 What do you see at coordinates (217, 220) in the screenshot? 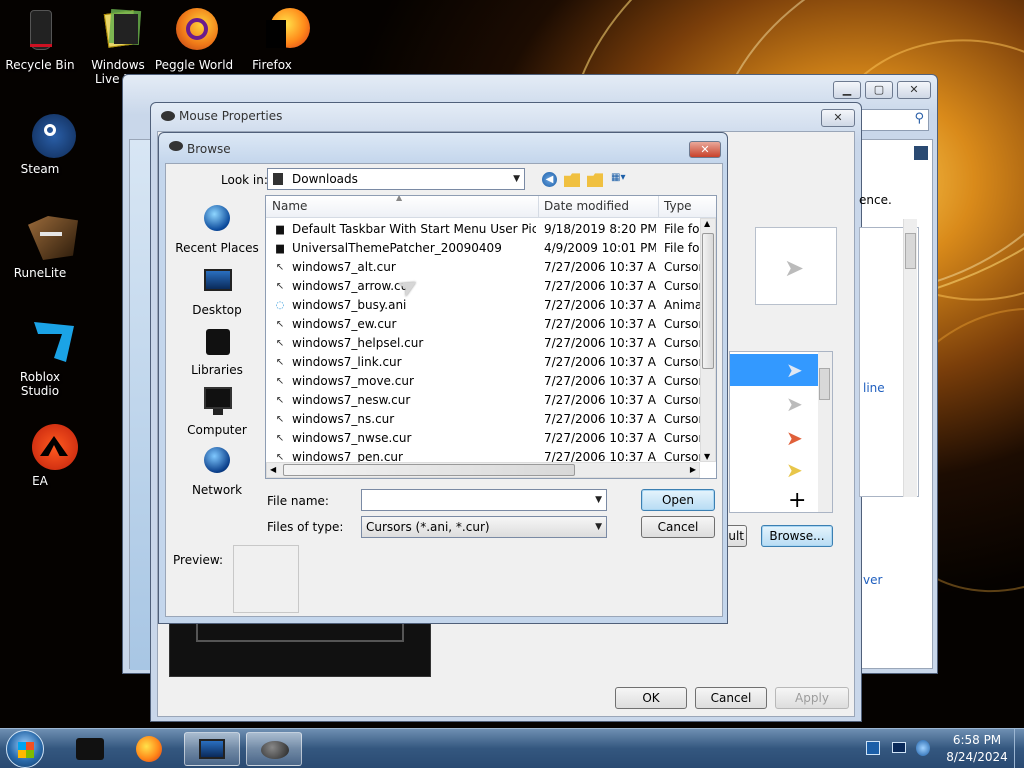
I see `recent-places-icon` at bounding box center [217, 220].